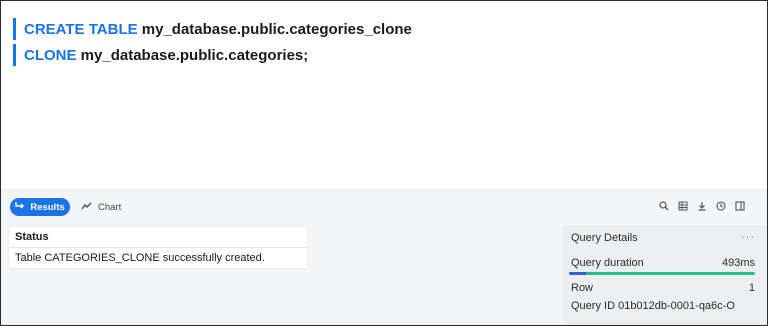 The width and height of the screenshot is (768, 326). I want to click on result-actions, so click(701, 205).